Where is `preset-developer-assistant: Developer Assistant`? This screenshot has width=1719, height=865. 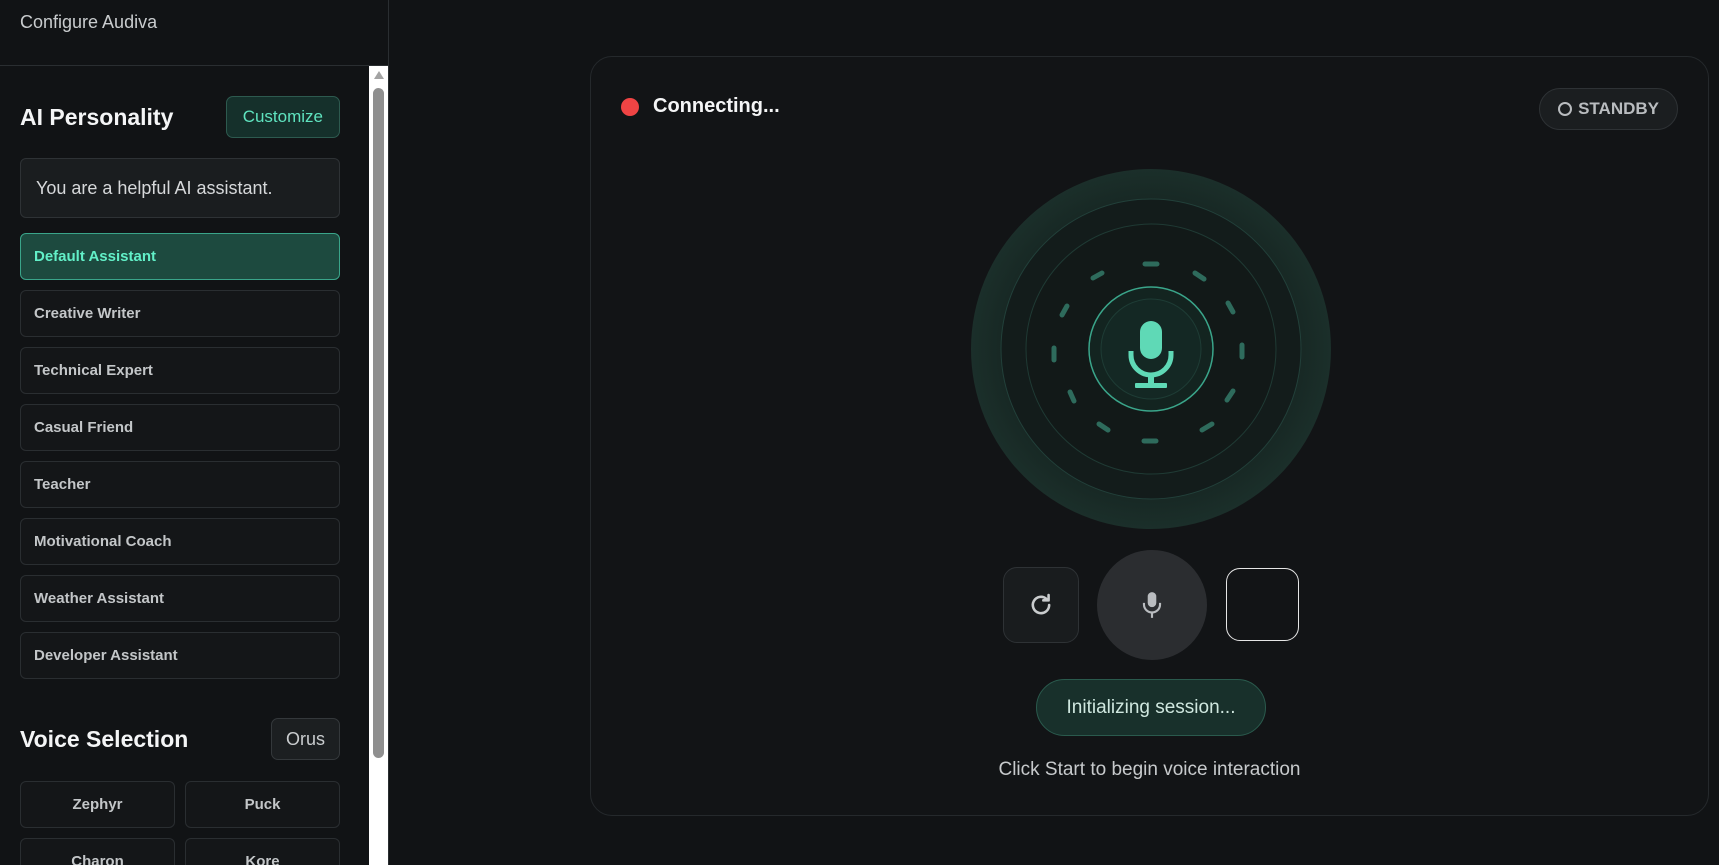 preset-developer-assistant: Developer Assistant is located at coordinates (180, 655).